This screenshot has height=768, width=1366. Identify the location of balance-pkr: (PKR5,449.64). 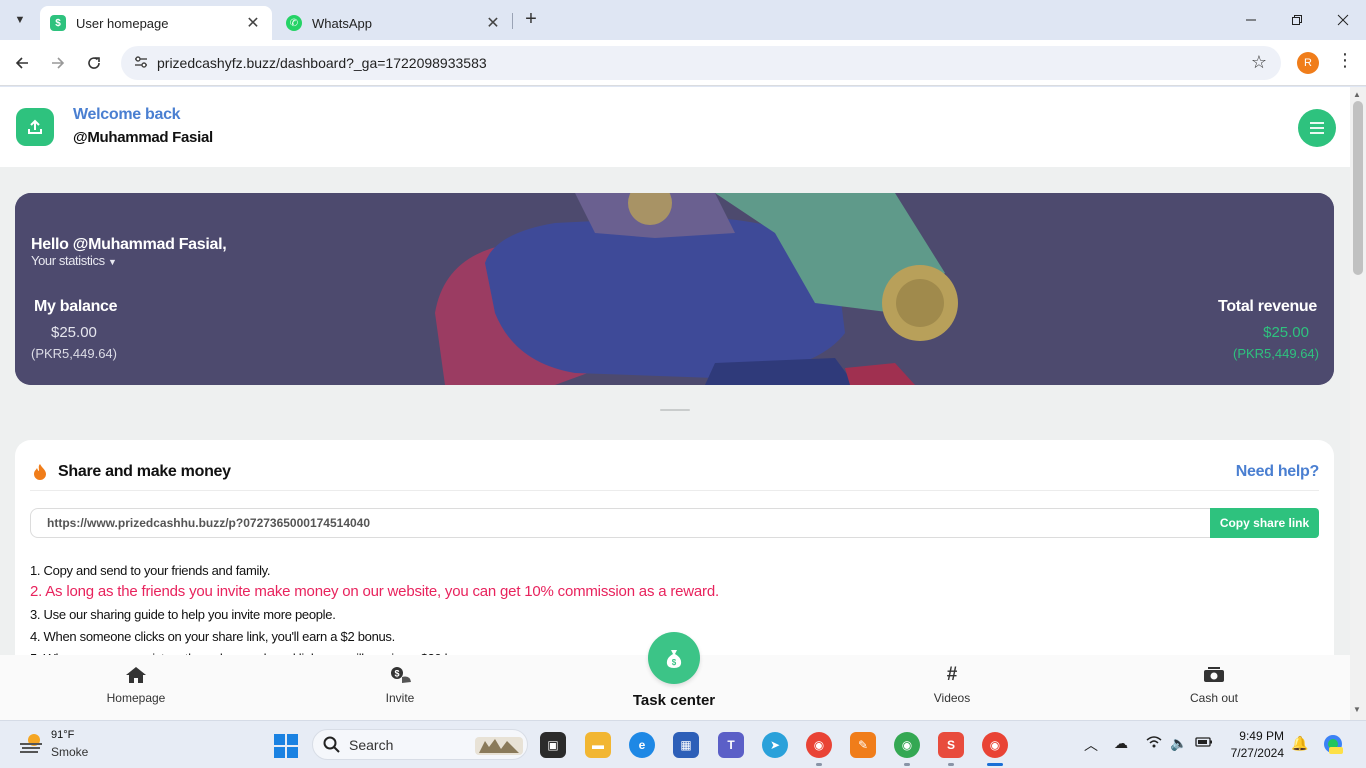
(74, 353).